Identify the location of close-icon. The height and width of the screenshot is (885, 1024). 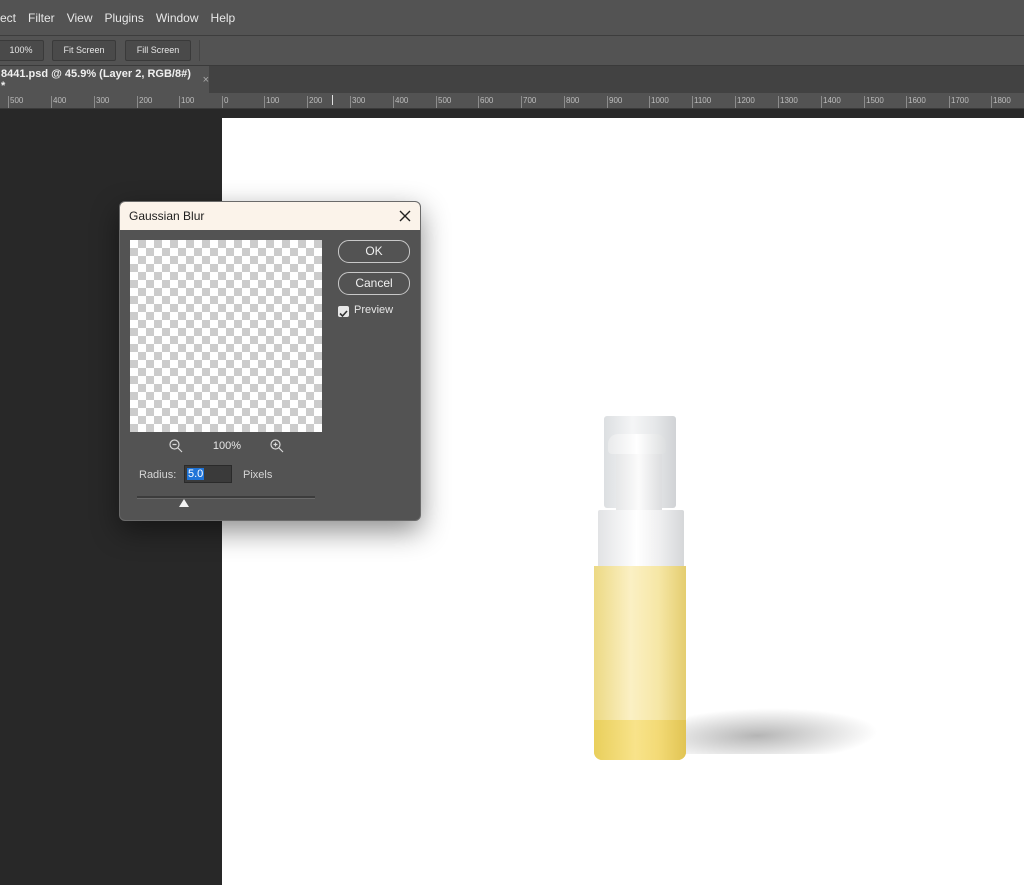
(405, 216).